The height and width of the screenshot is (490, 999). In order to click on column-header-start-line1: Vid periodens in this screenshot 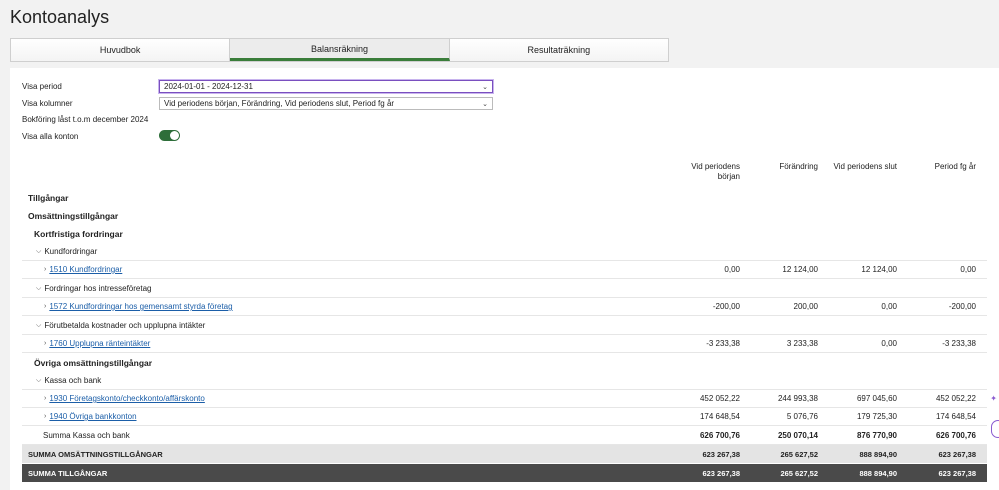, I will do `click(715, 166)`.